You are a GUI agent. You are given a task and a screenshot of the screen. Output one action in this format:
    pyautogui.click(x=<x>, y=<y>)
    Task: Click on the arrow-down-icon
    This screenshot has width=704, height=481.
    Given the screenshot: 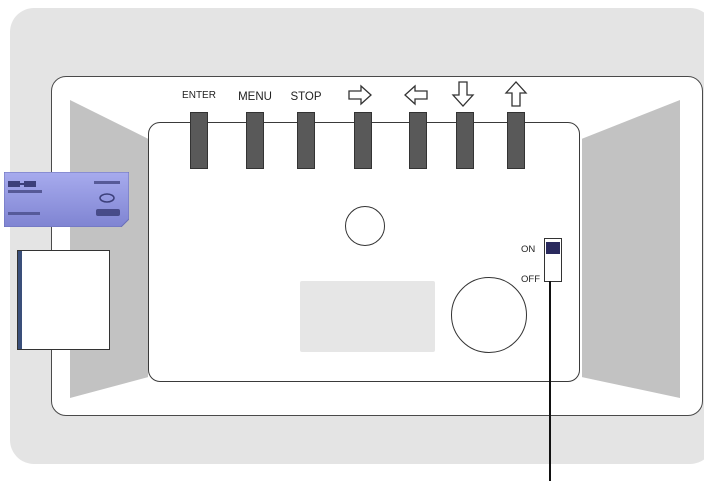 What is the action you would take?
    pyautogui.click(x=463, y=94)
    